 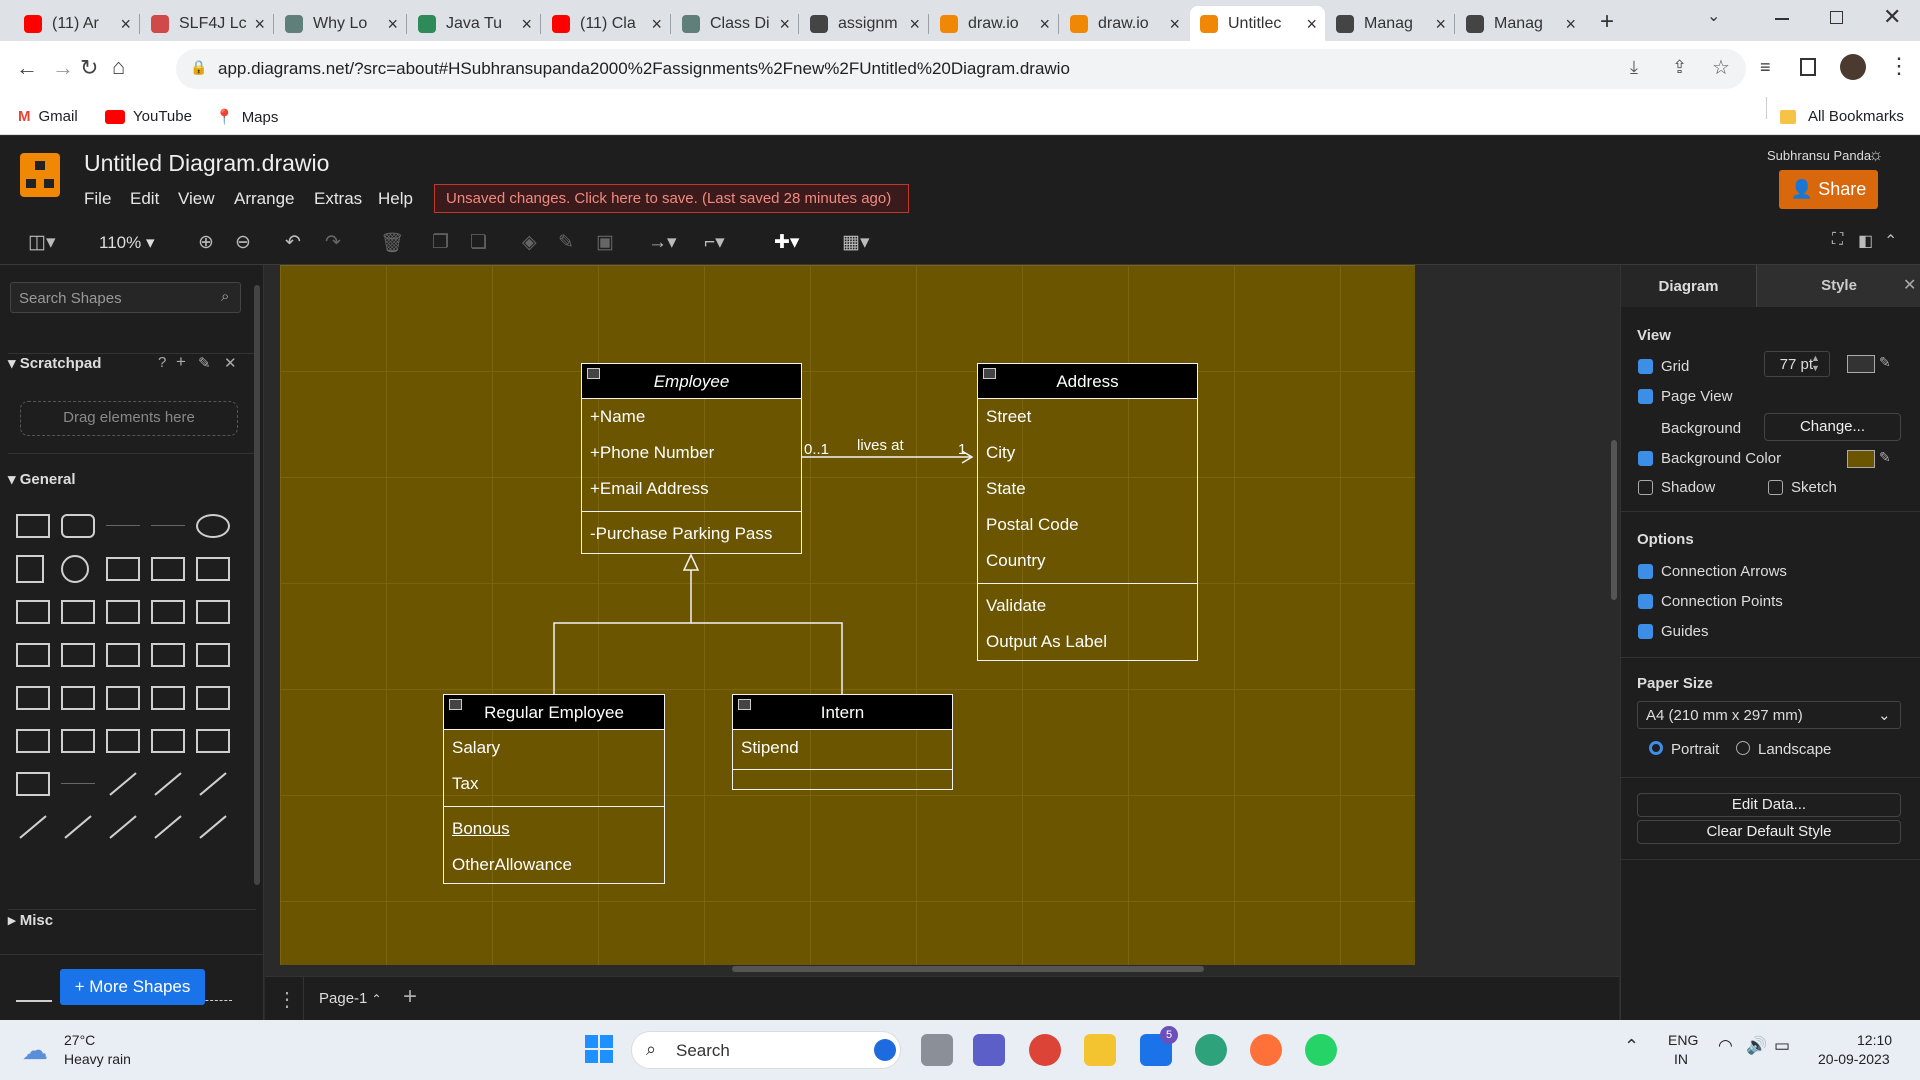 I want to click on background-color-swatch, so click(x=1861, y=459).